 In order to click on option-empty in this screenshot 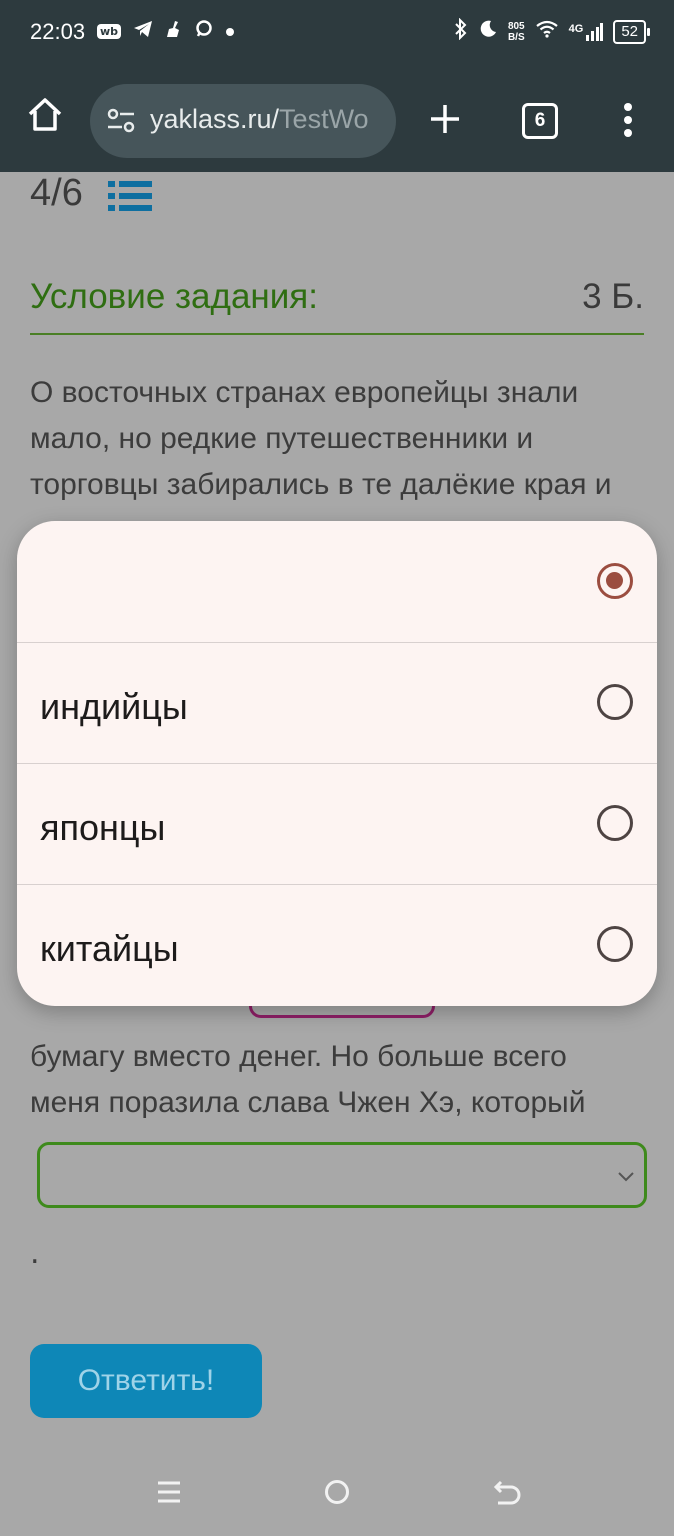, I will do `click(337, 582)`.